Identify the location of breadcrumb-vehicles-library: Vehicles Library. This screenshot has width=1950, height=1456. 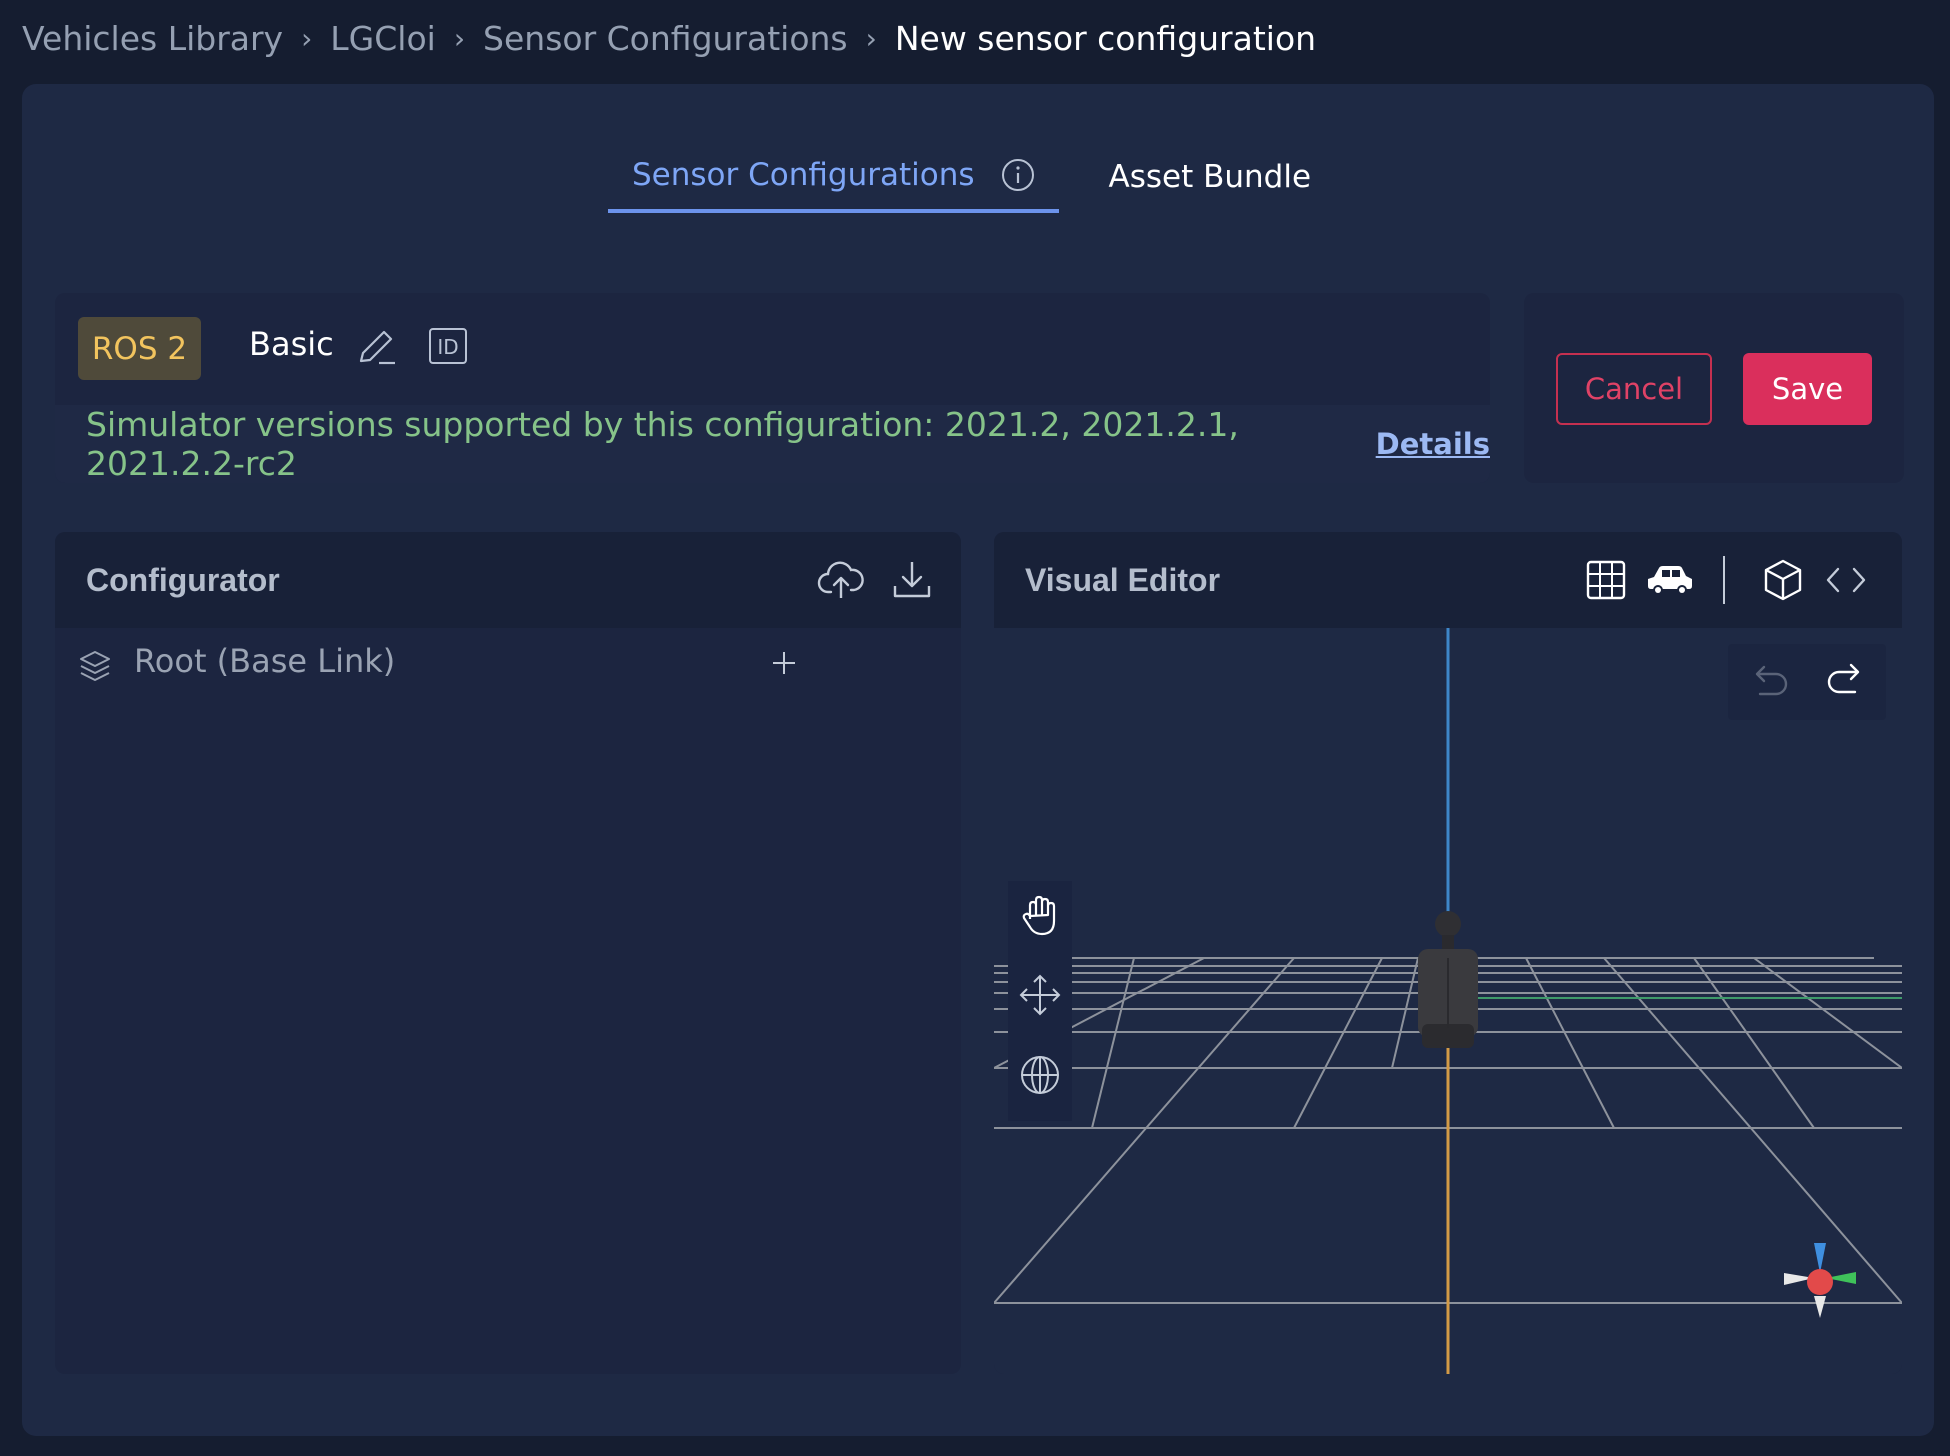
(152, 38).